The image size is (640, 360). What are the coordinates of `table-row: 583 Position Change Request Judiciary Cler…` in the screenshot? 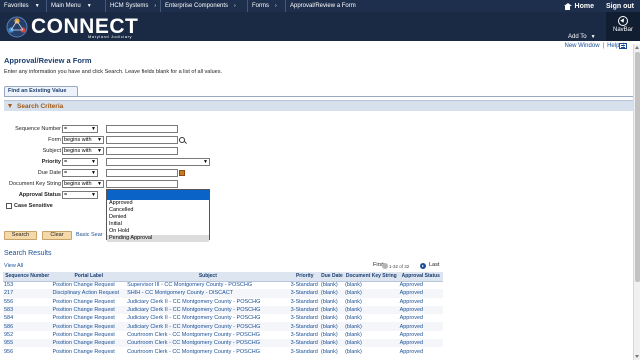 It's located at (223, 310).